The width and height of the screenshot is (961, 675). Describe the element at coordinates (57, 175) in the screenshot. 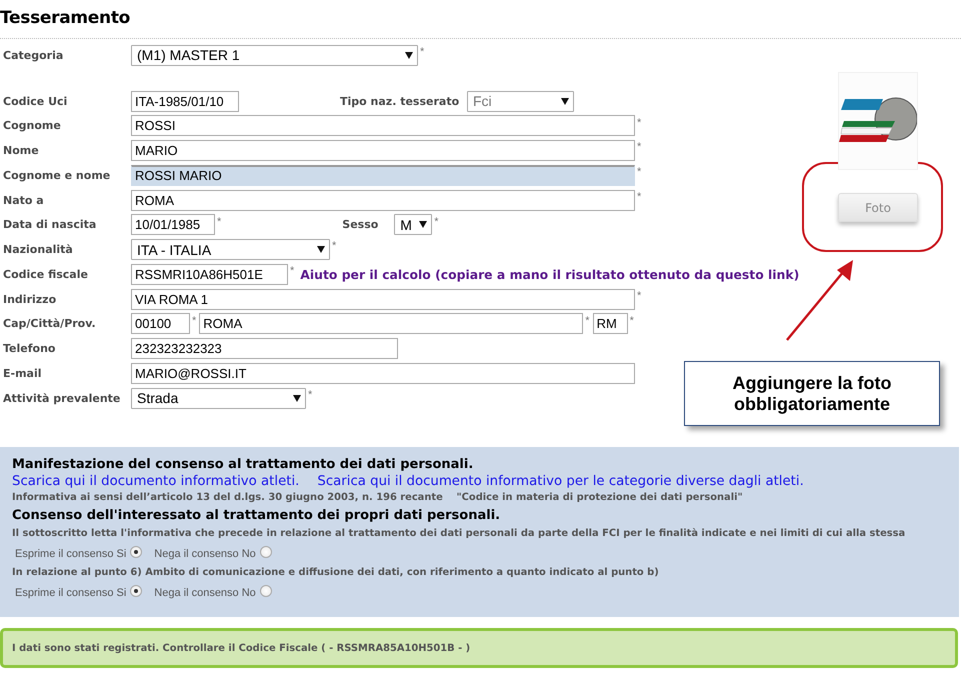

I see `field-label: Cognome e nome` at that location.